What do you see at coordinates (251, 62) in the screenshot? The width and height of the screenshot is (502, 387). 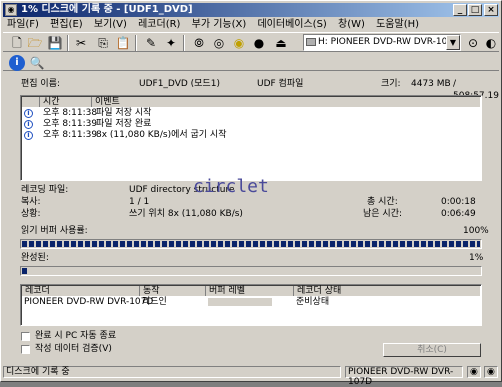 I see `secondary-toolbar: i 🔍` at bounding box center [251, 62].